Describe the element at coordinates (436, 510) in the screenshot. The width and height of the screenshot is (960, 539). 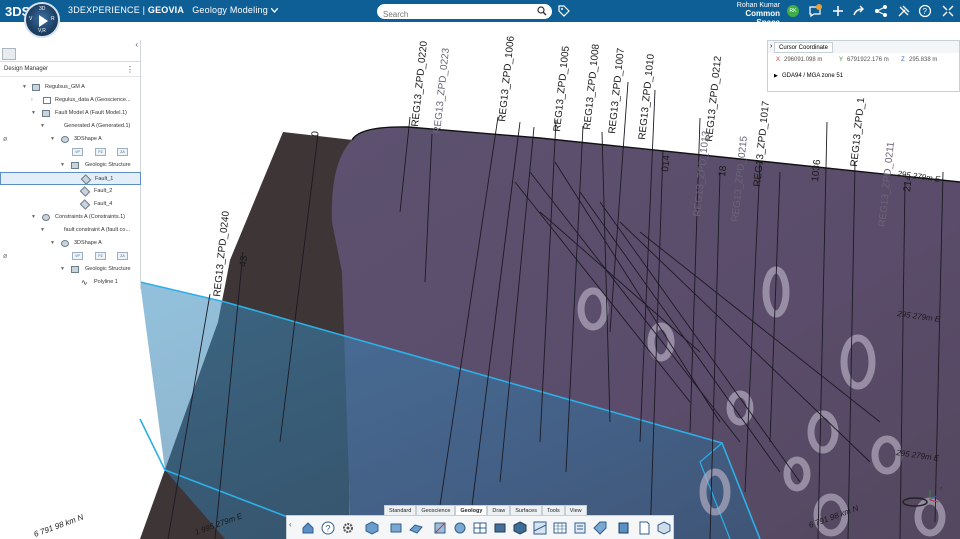
I see `tab-geoscience: Geoscience` at that location.